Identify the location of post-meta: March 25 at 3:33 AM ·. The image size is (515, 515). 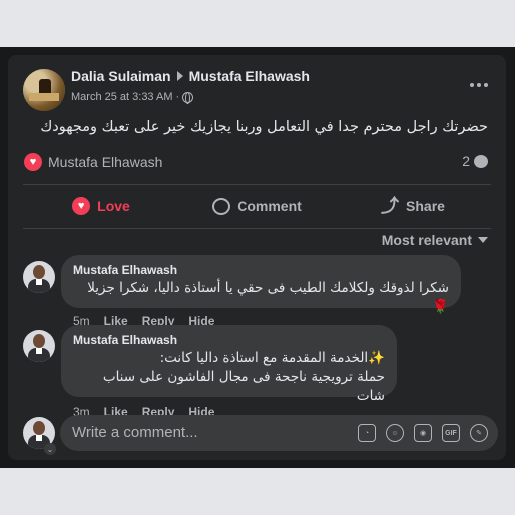
(132, 97).